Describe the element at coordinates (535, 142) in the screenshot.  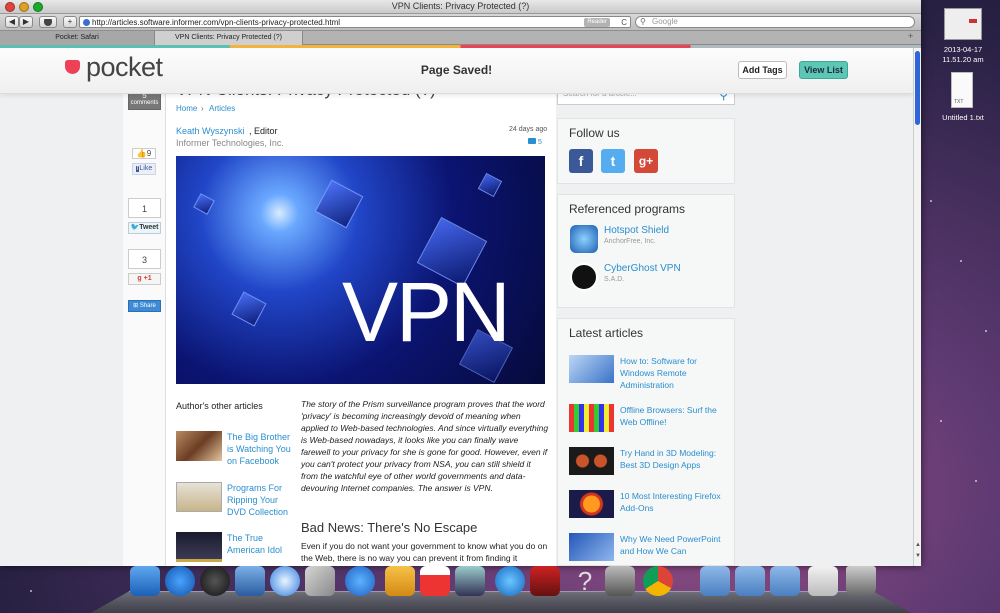
I see `comment-count-link: 5` at that location.